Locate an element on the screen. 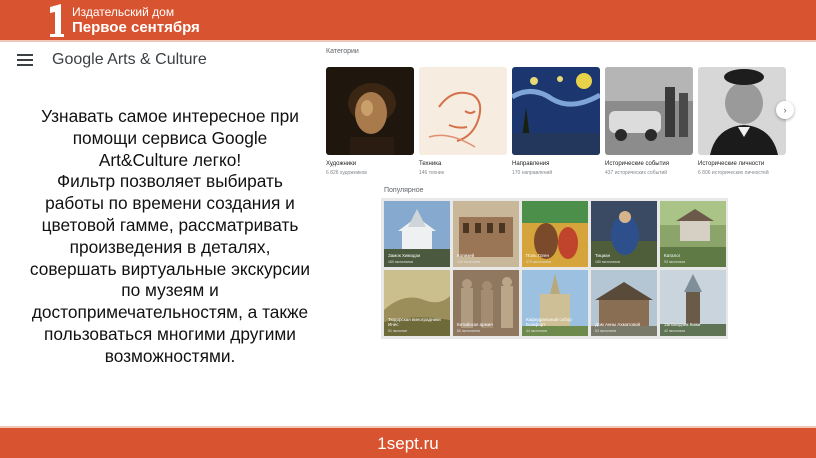 The height and width of the screenshot is (458, 816). popular-tile: Тюдорская виноградники Инес 51 экспонат is located at coordinates (417, 303).